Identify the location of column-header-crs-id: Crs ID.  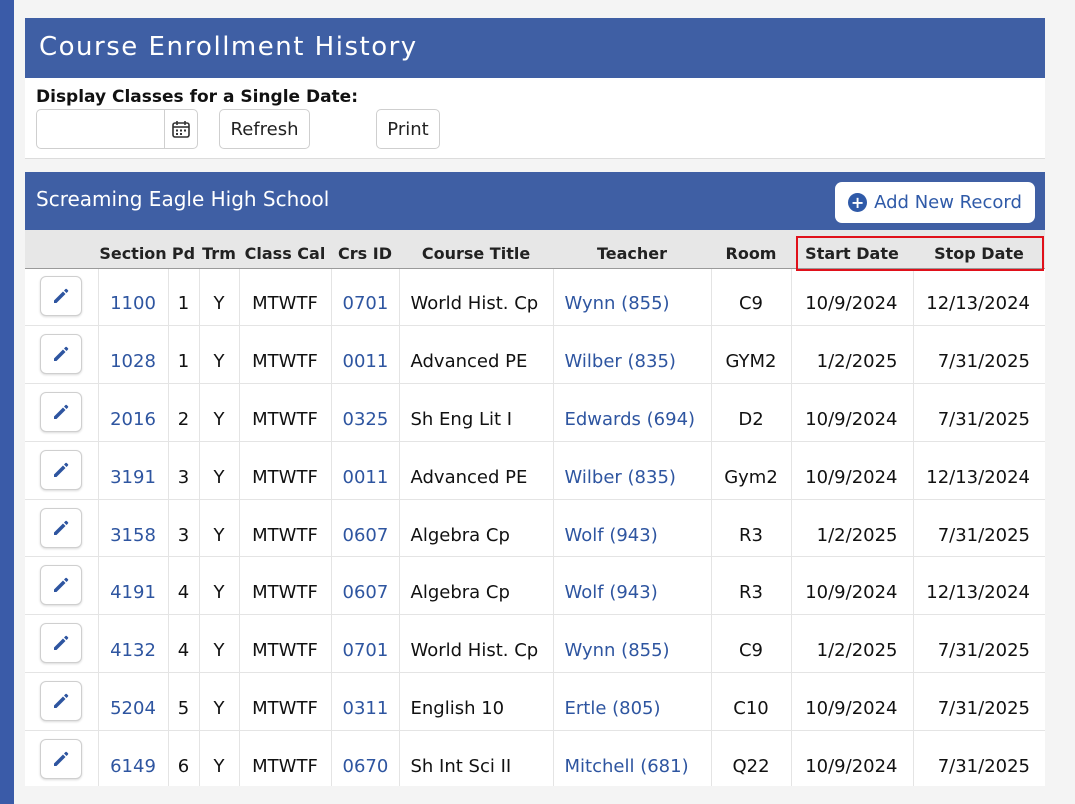
(365, 249).